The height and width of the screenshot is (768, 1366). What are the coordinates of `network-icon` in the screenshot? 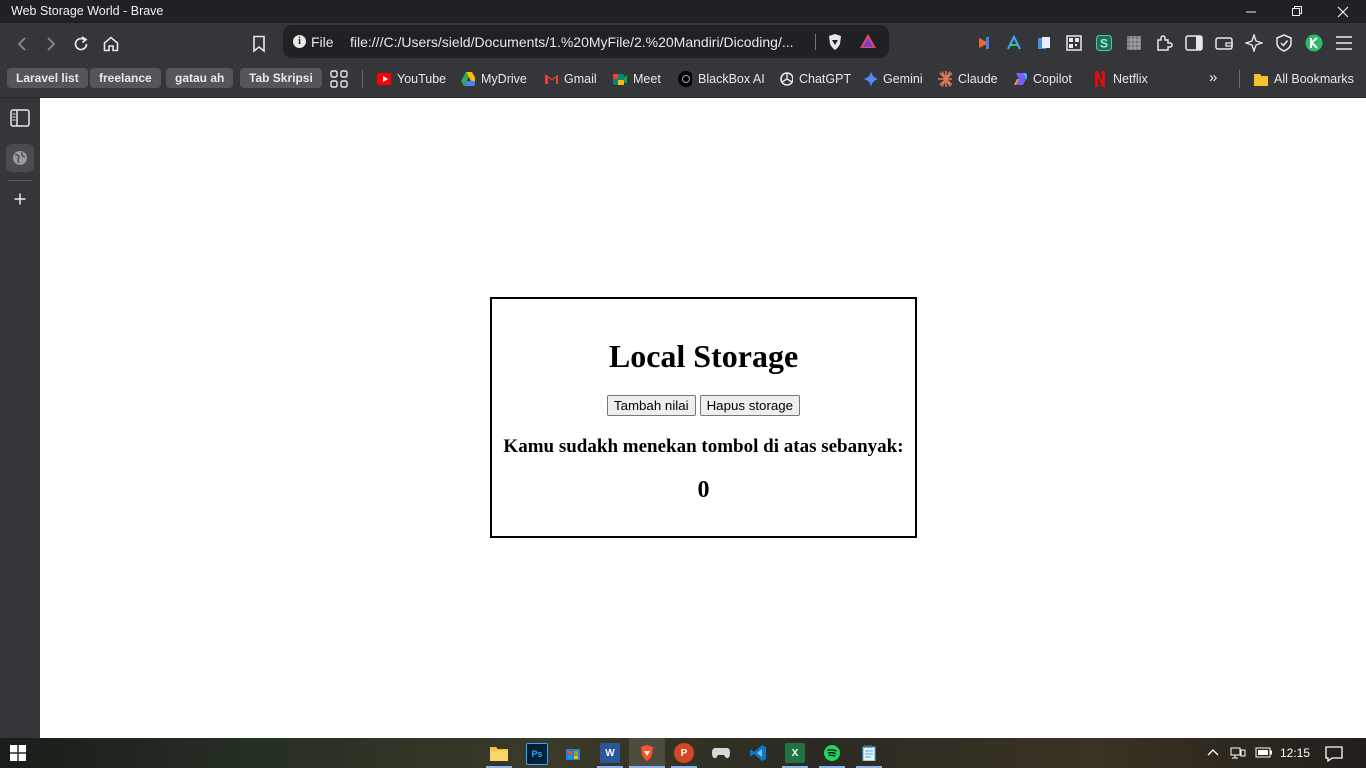 It's located at (1238, 754).